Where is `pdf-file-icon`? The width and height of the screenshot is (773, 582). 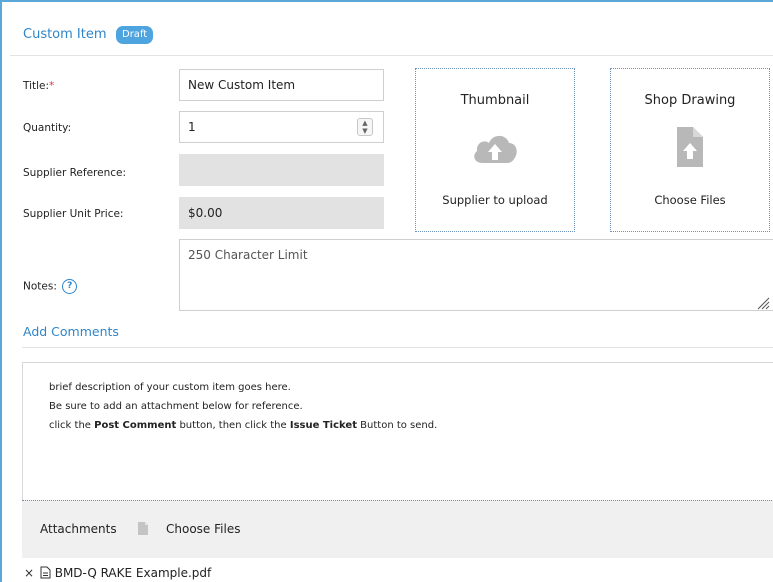 pdf-file-icon is located at coordinates (45, 574).